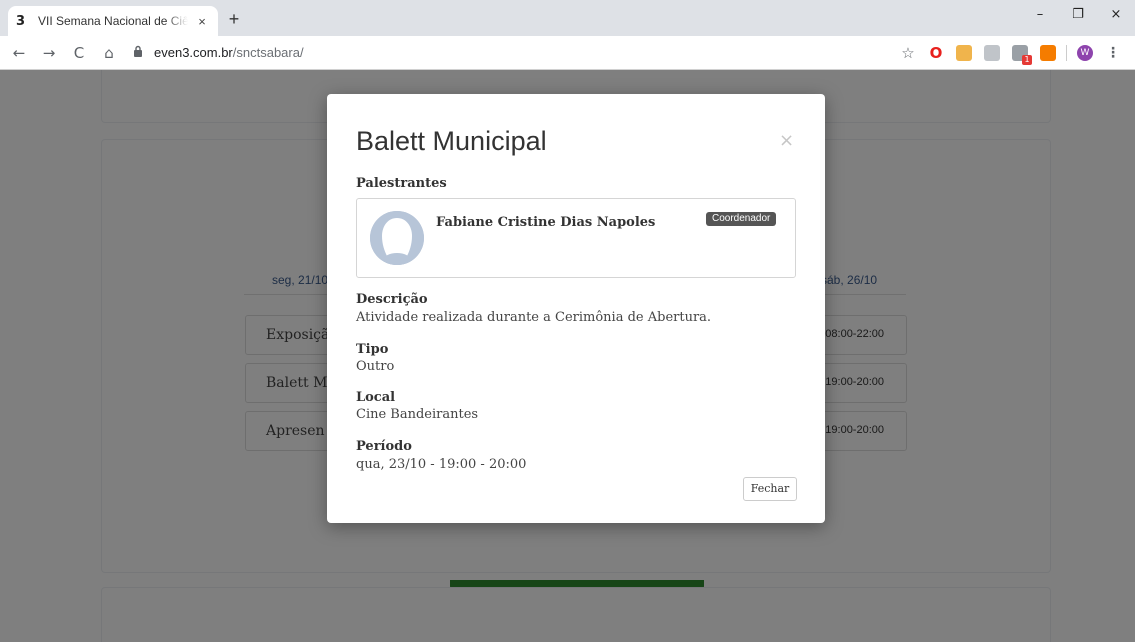  What do you see at coordinates (417, 414) in the screenshot?
I see `location-value: Cine Bandeirantes` at bounding box center [417, 414].